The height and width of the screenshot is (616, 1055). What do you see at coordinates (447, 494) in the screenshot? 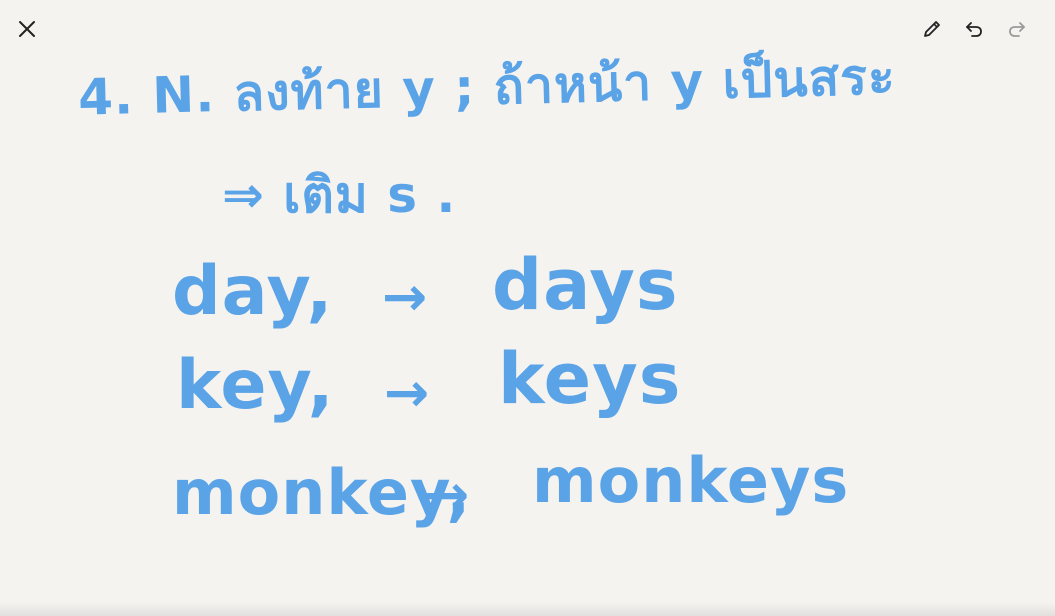
I see `example-arrow-monkey: →` at bounding box center [447, 494].